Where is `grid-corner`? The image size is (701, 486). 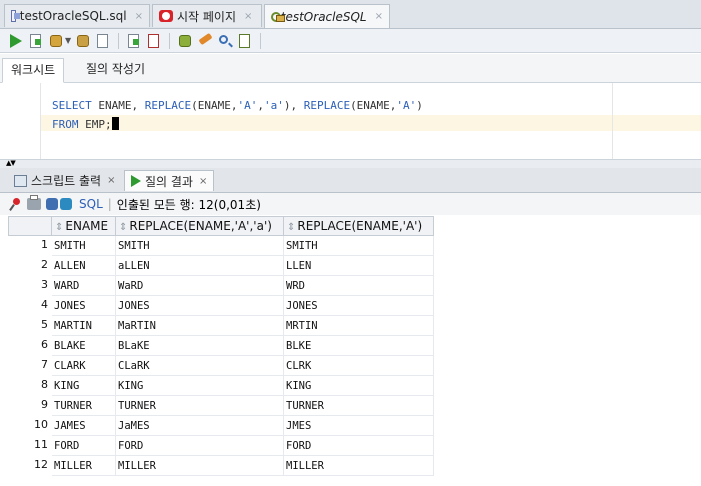 grid-corner is located at coordinates (30, 226).